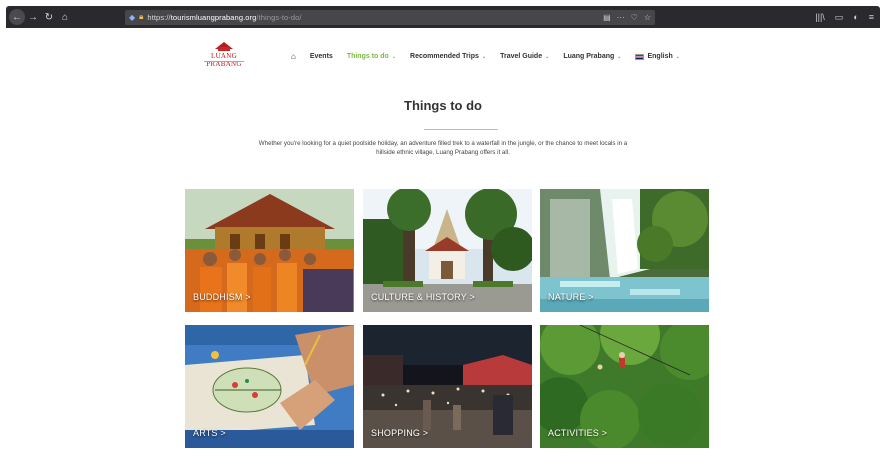 The width and height of the screenshot is (884, 473). I want to click on tile-shopping: SHOPPING >, so click(447, 386).